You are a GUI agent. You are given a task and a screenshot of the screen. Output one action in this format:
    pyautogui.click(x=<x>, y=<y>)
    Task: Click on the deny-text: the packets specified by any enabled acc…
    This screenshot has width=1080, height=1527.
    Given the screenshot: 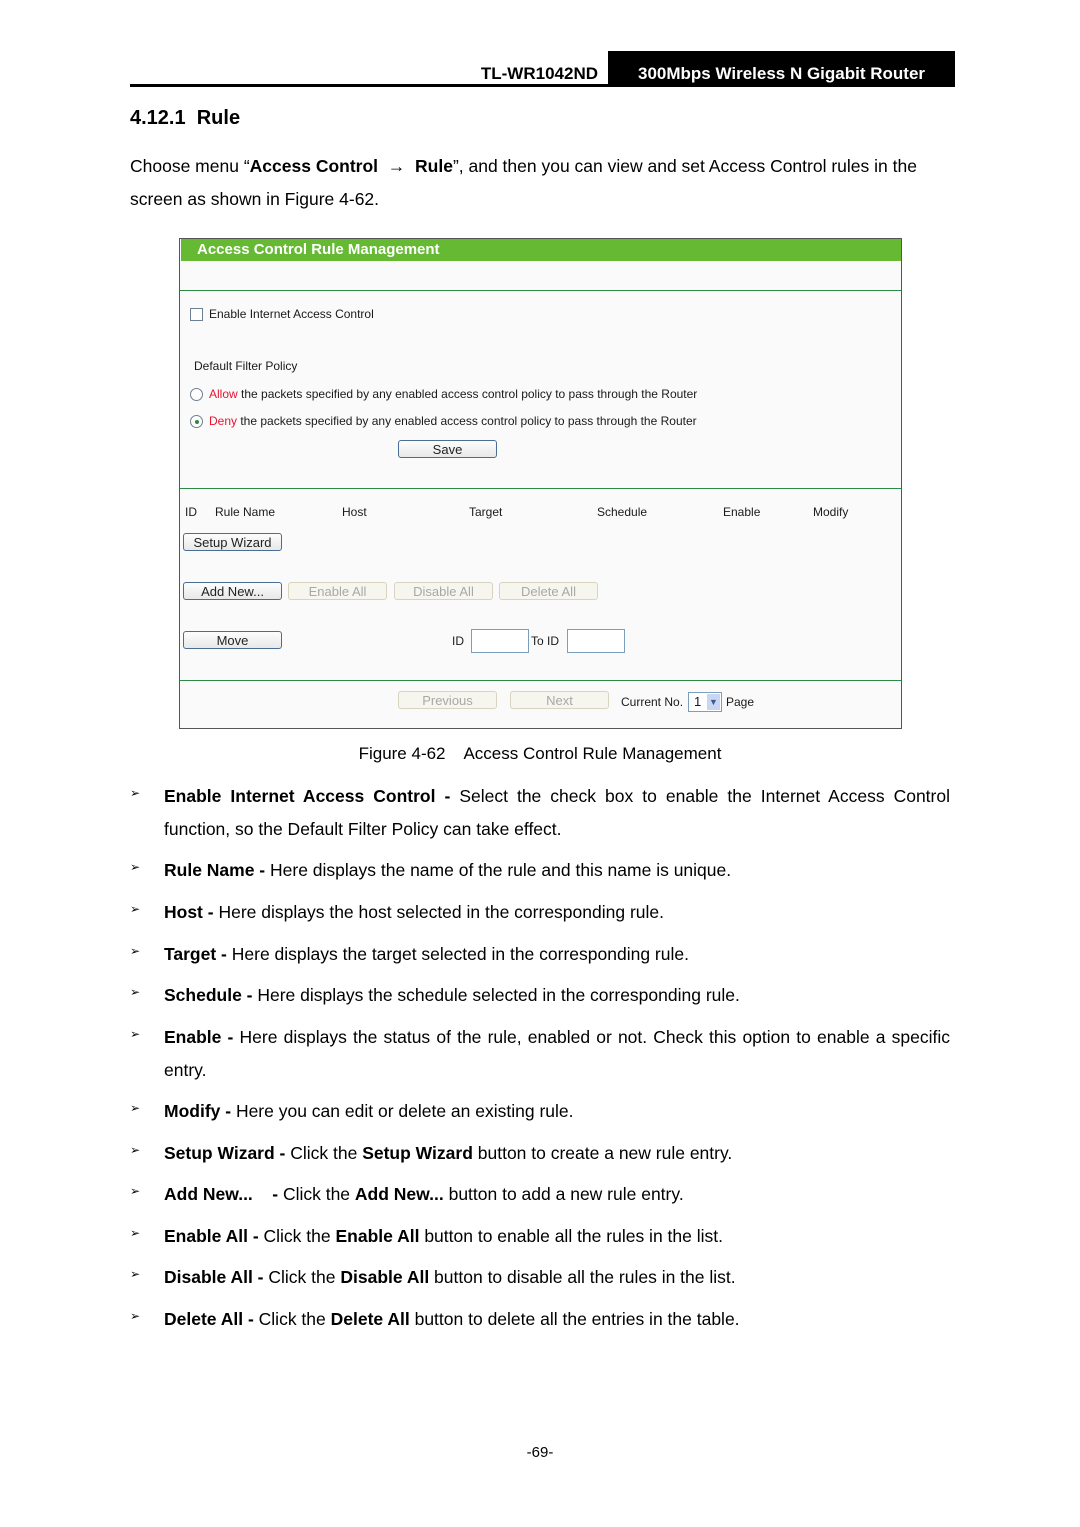 What is the action you would take?
    pyautogui.click(x=467, y=421)
    